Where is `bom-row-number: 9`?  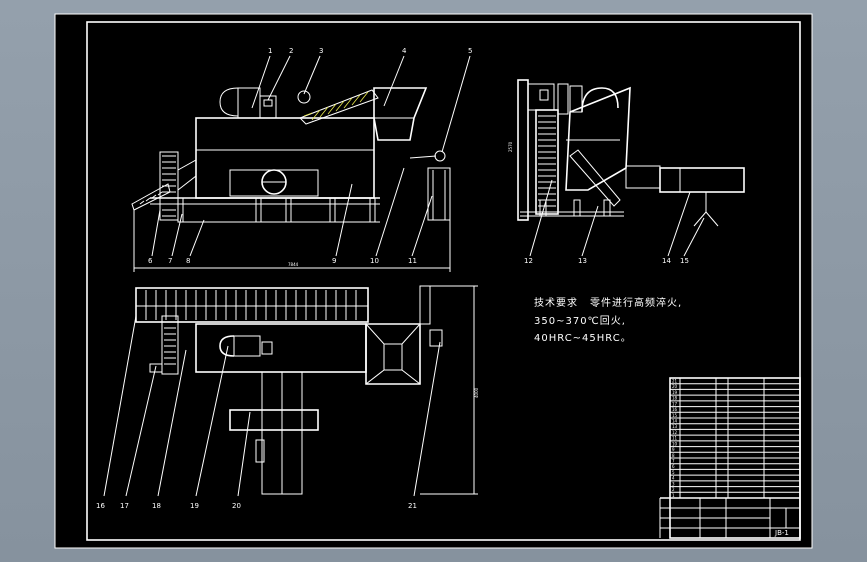 bom-row-number: 9 is located at coordinates (673, 449).